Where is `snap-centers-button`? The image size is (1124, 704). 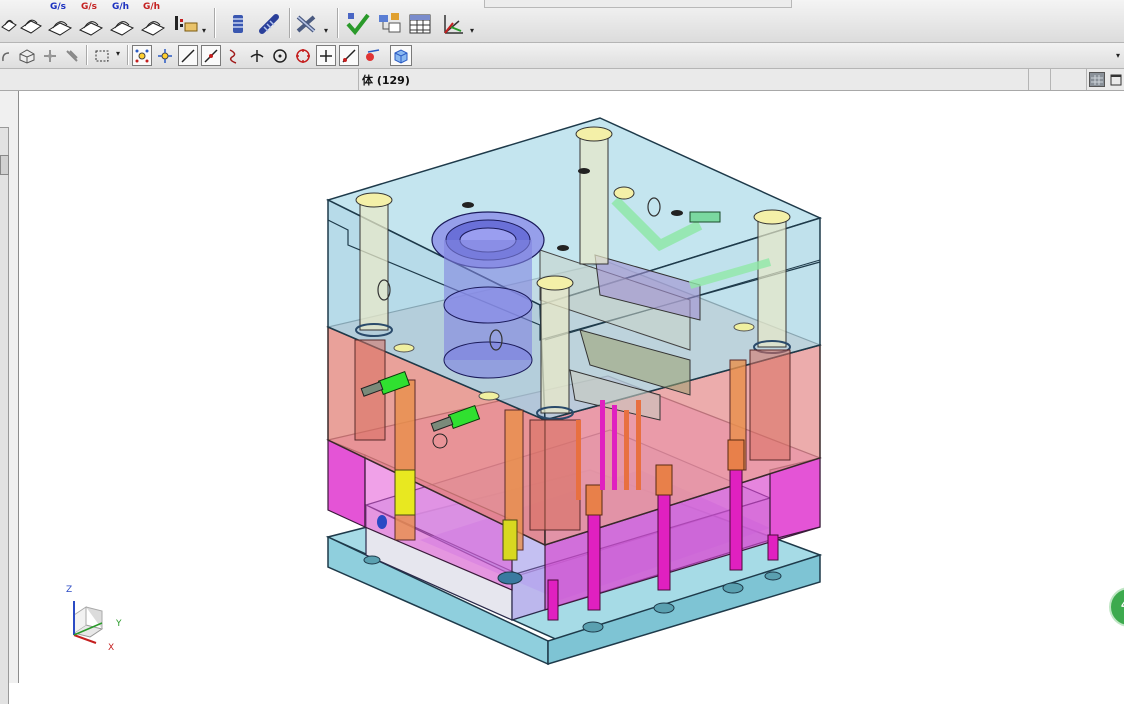 snap-centers-button is located at coordinates (165, 55).